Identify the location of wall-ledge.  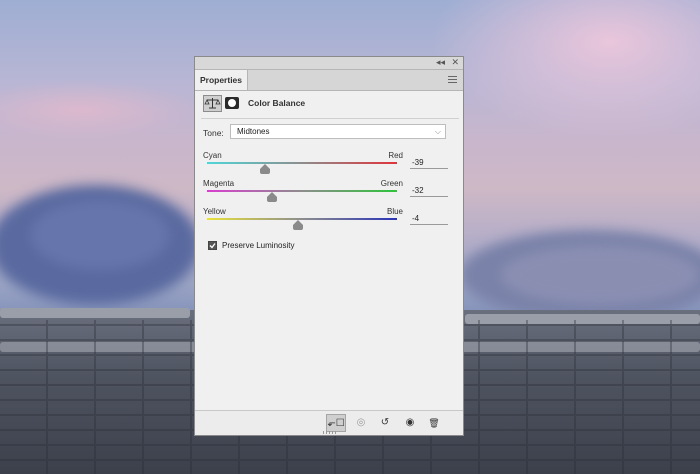
(95, 313).